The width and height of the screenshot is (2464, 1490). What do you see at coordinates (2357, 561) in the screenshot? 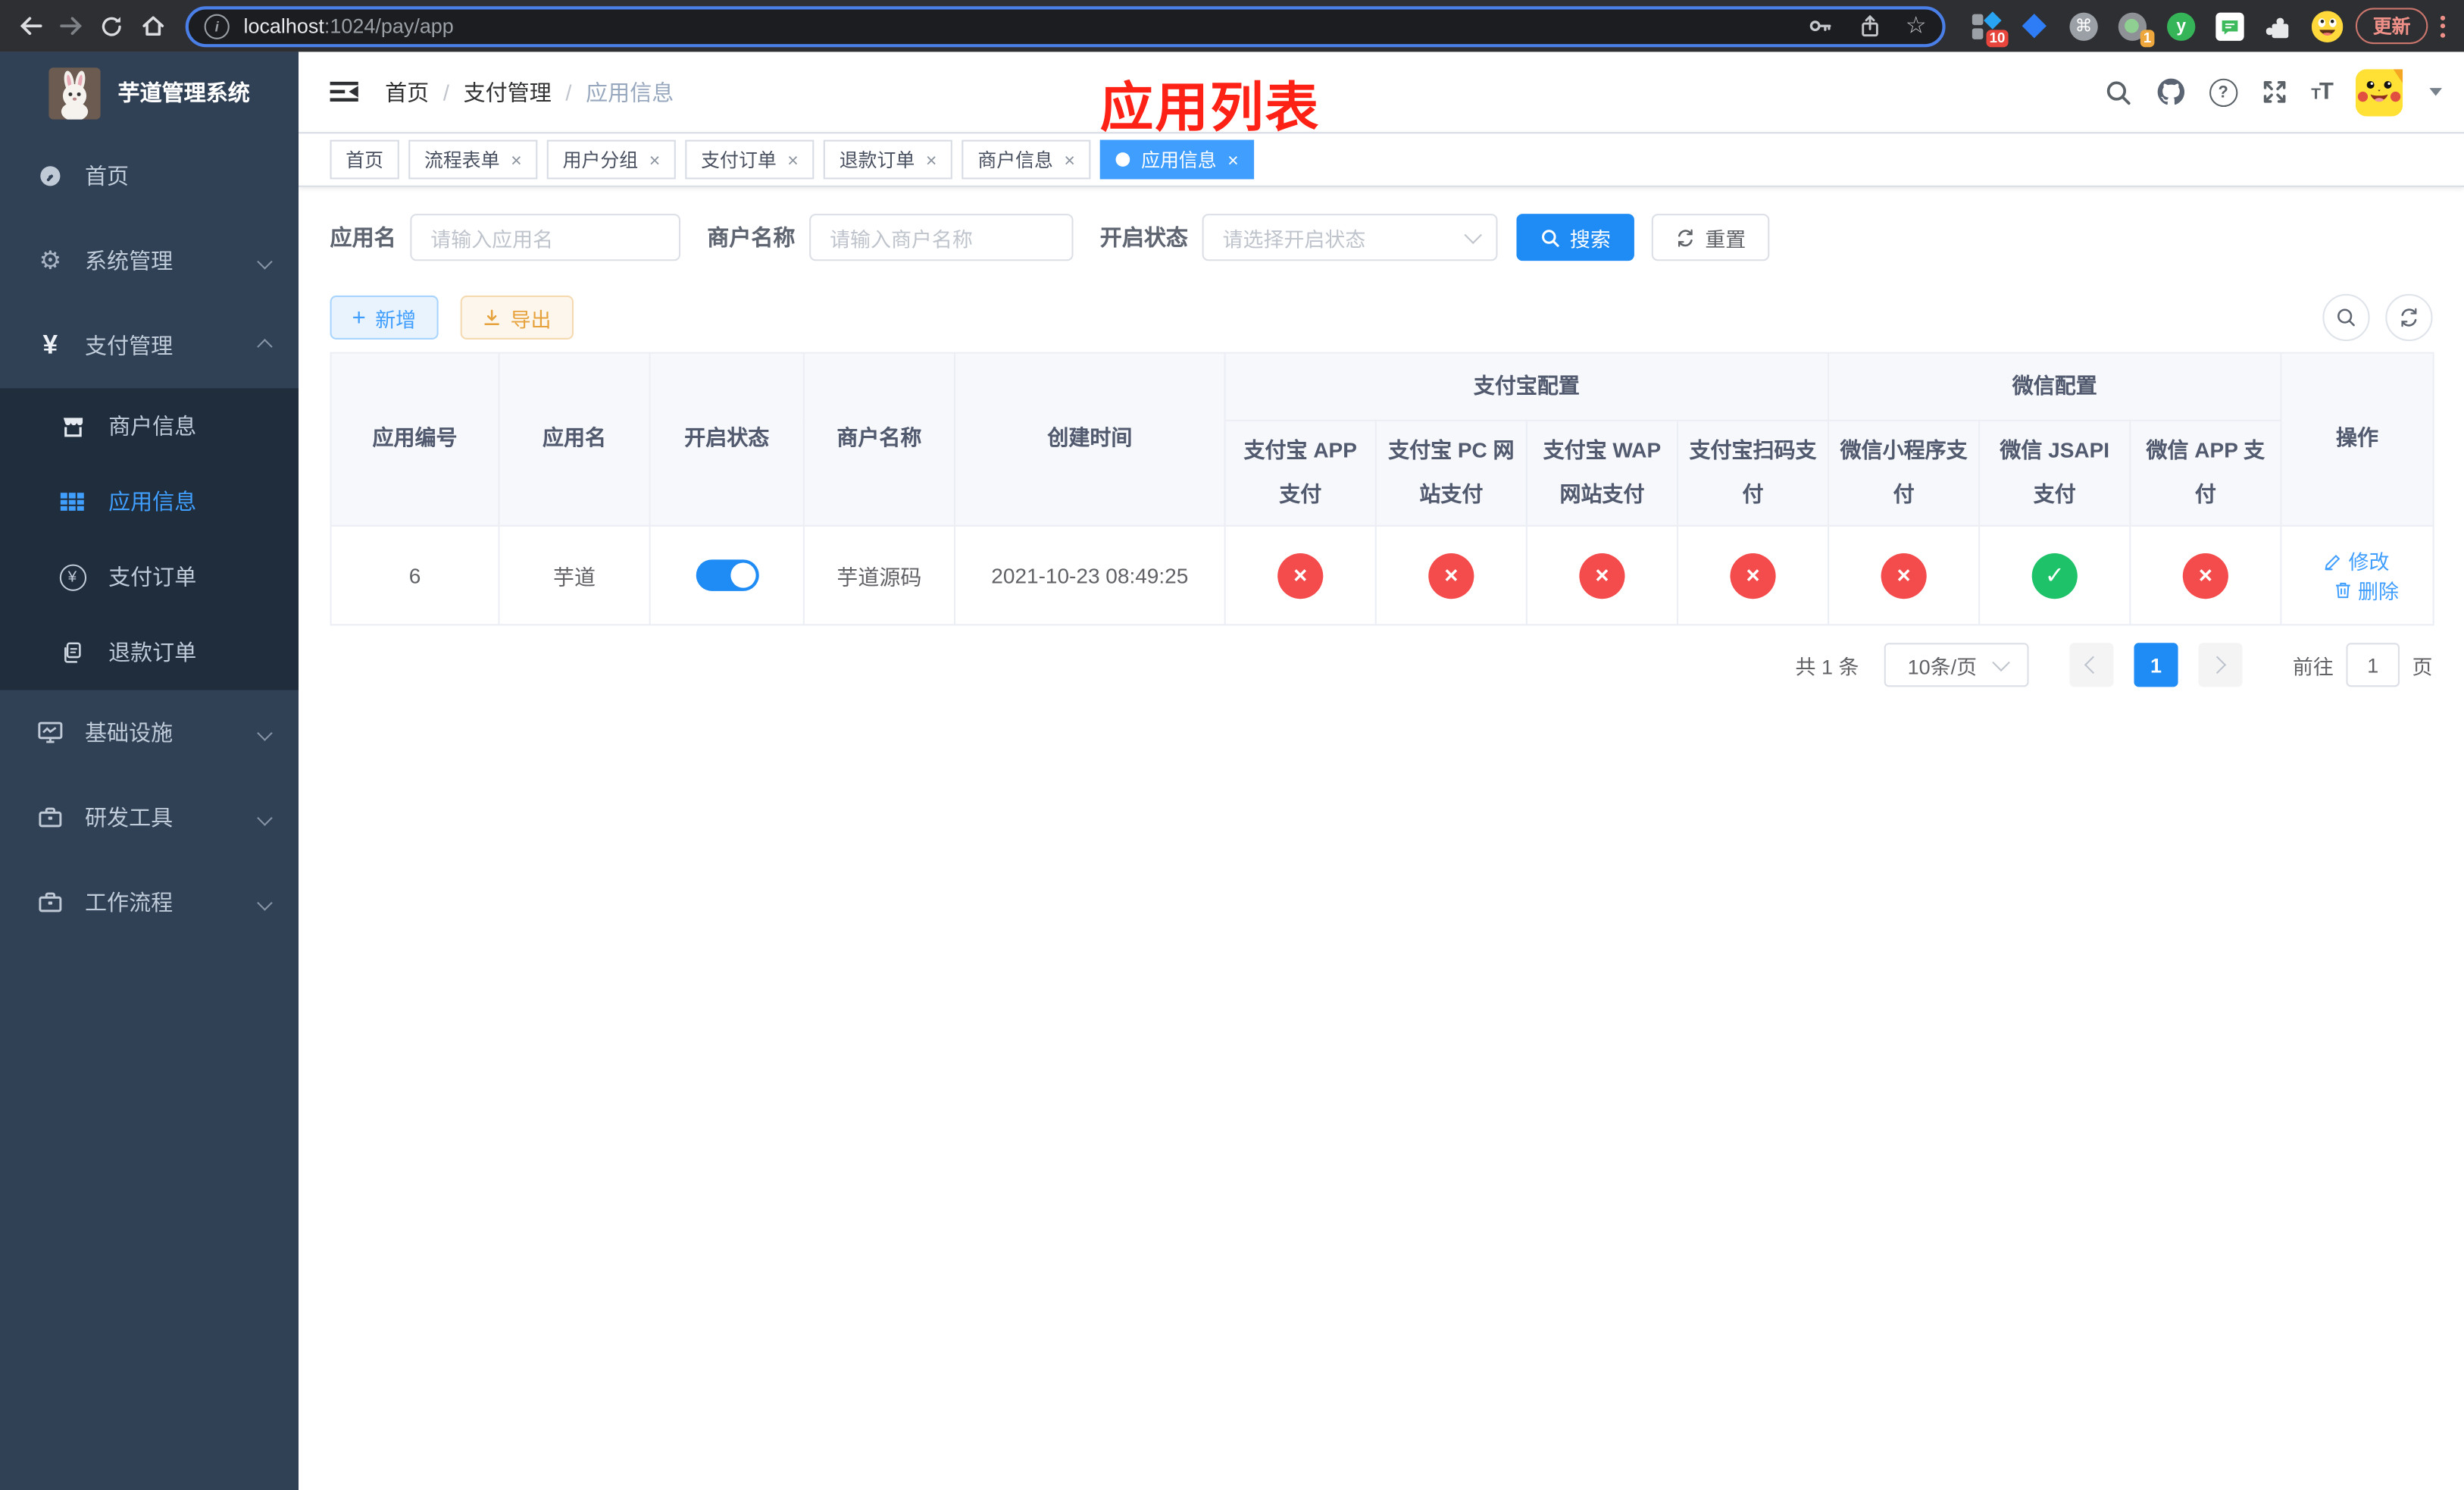
I see `edit-link: 修改` at bounding box center [2357, 561].